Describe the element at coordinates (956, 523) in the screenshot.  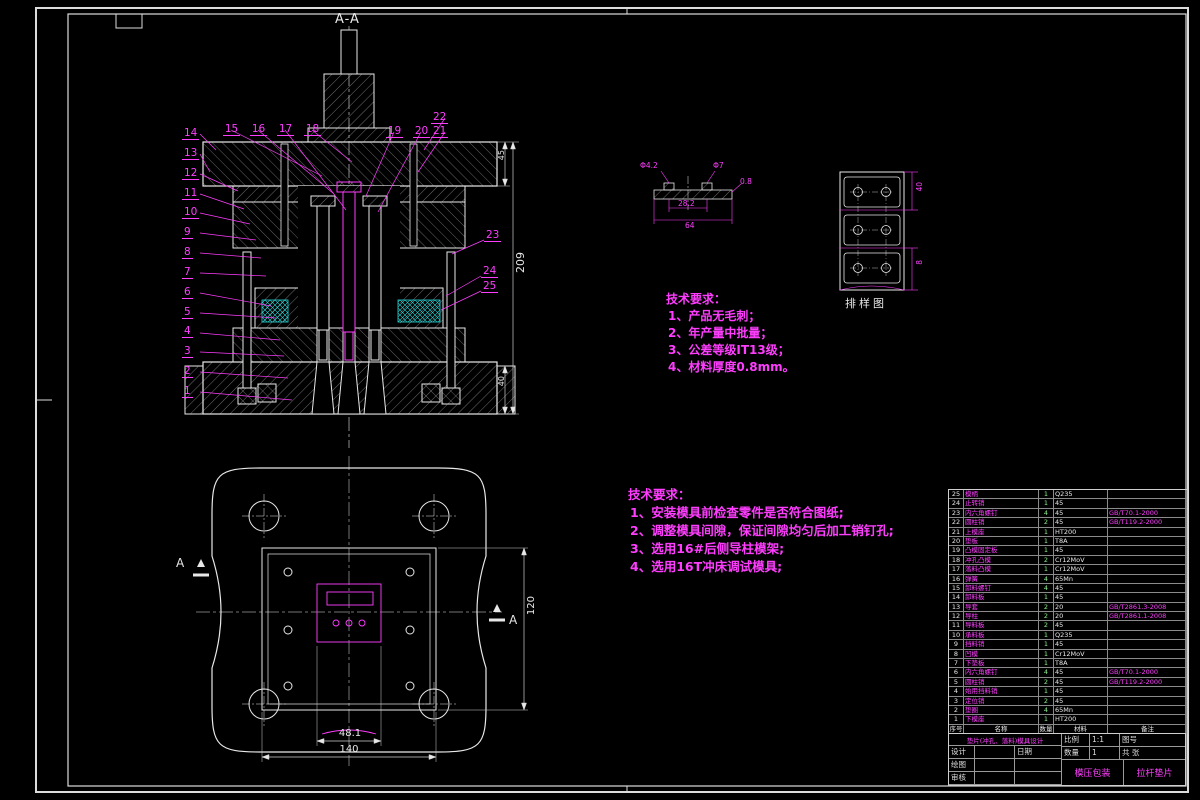
I see `part-seq: 22` at that location.